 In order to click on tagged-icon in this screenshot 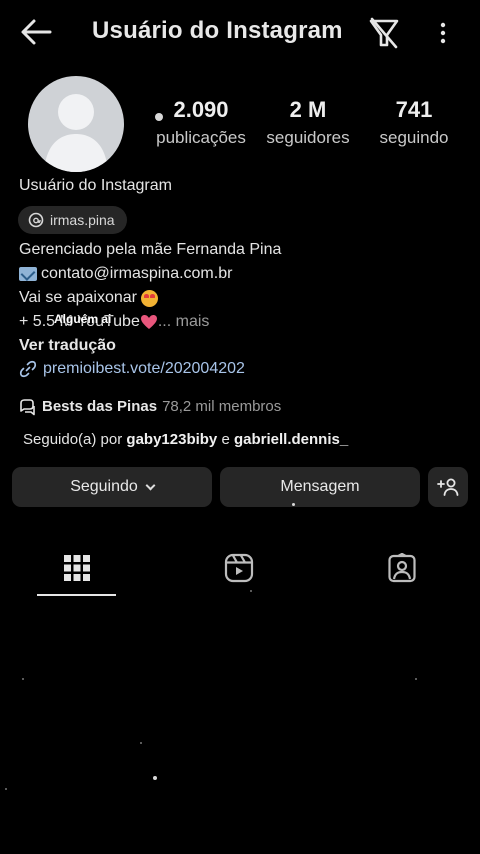, I will do `click(402, 568)`.